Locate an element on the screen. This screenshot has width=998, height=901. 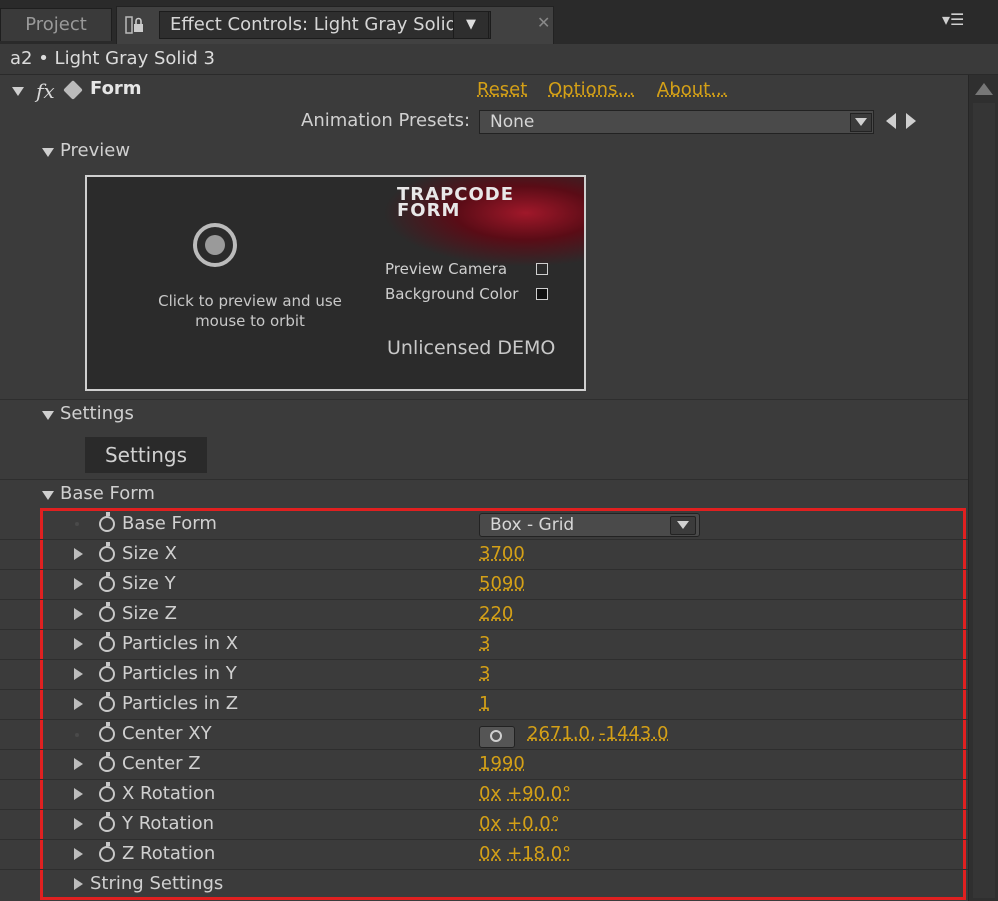
close-icon: ✕ is located at coordinates (543, 22).